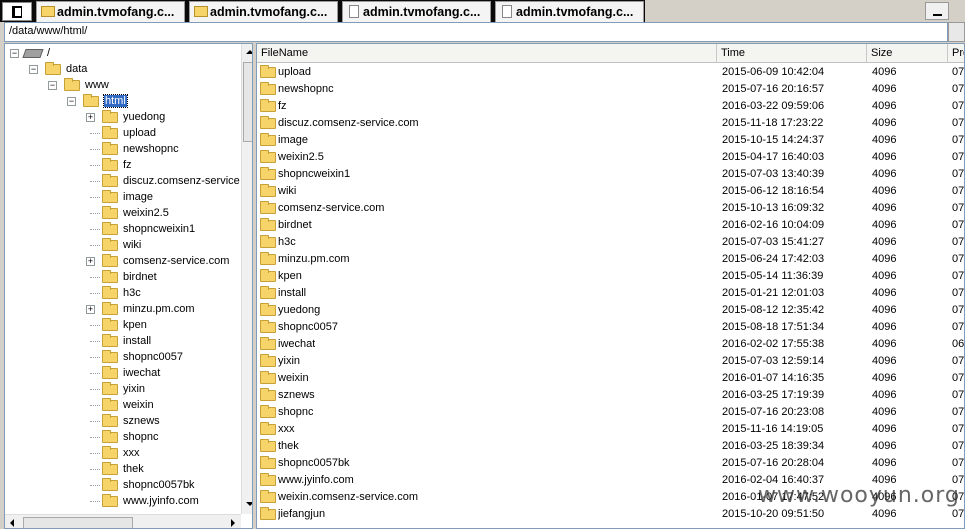 The height and width of the screenshot is (529, 965). What do you see at coordinates (773, 225) in the screenshot?
I see `file-time: 2016-02-16 10:04:09` at bounding box center [773, 225].